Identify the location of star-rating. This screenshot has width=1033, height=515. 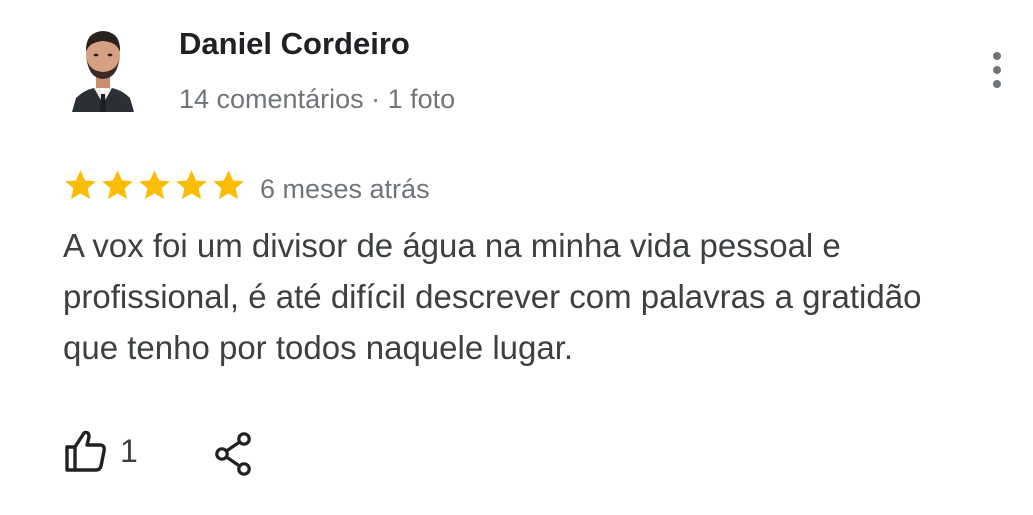
(154, 185).